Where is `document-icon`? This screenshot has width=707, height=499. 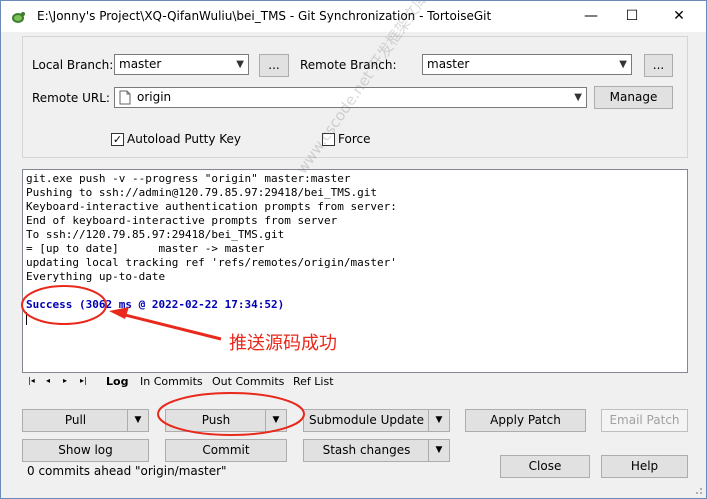 document-icon is located at coordinates (125, 97).